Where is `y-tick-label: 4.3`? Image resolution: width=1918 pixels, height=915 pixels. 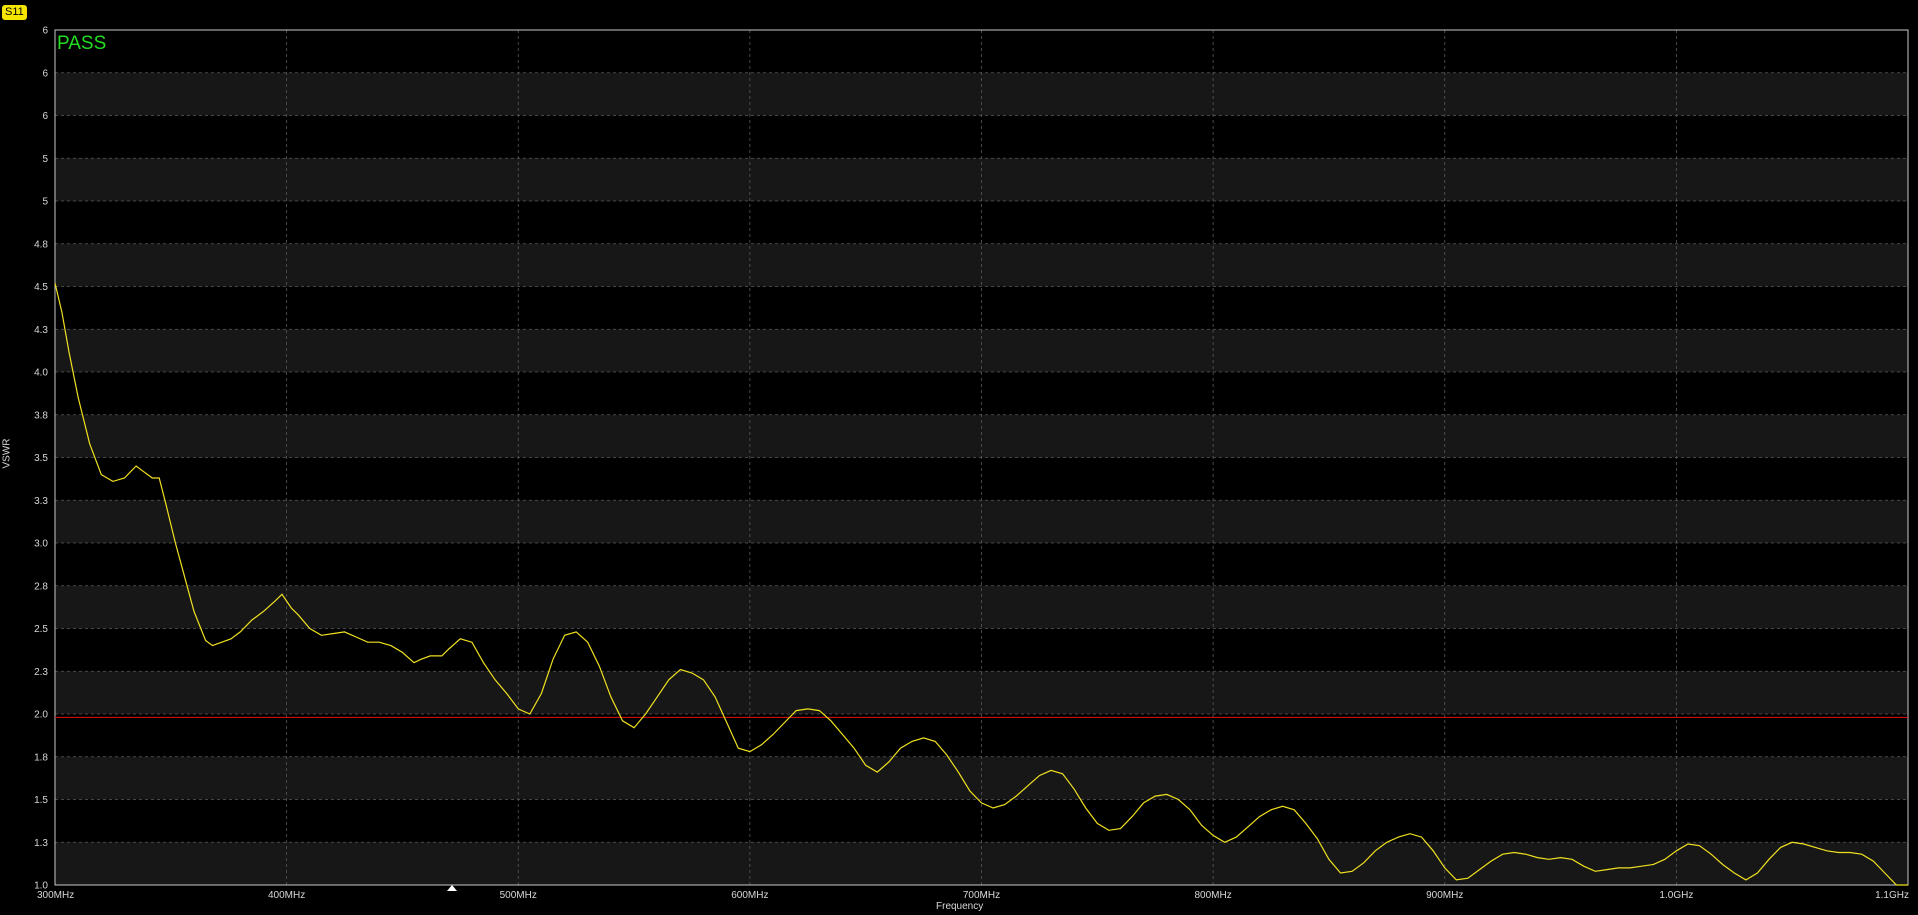
y-tick-label: 4.3 is located at coordinates (41, 330).